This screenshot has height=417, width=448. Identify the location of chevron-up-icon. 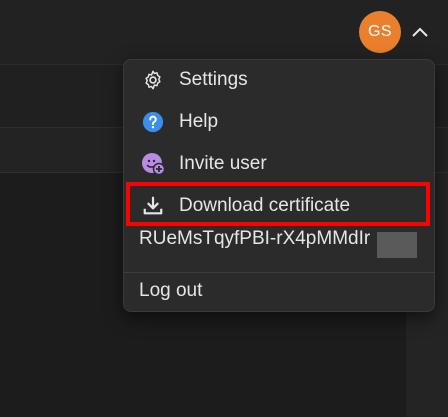
(420, 32).